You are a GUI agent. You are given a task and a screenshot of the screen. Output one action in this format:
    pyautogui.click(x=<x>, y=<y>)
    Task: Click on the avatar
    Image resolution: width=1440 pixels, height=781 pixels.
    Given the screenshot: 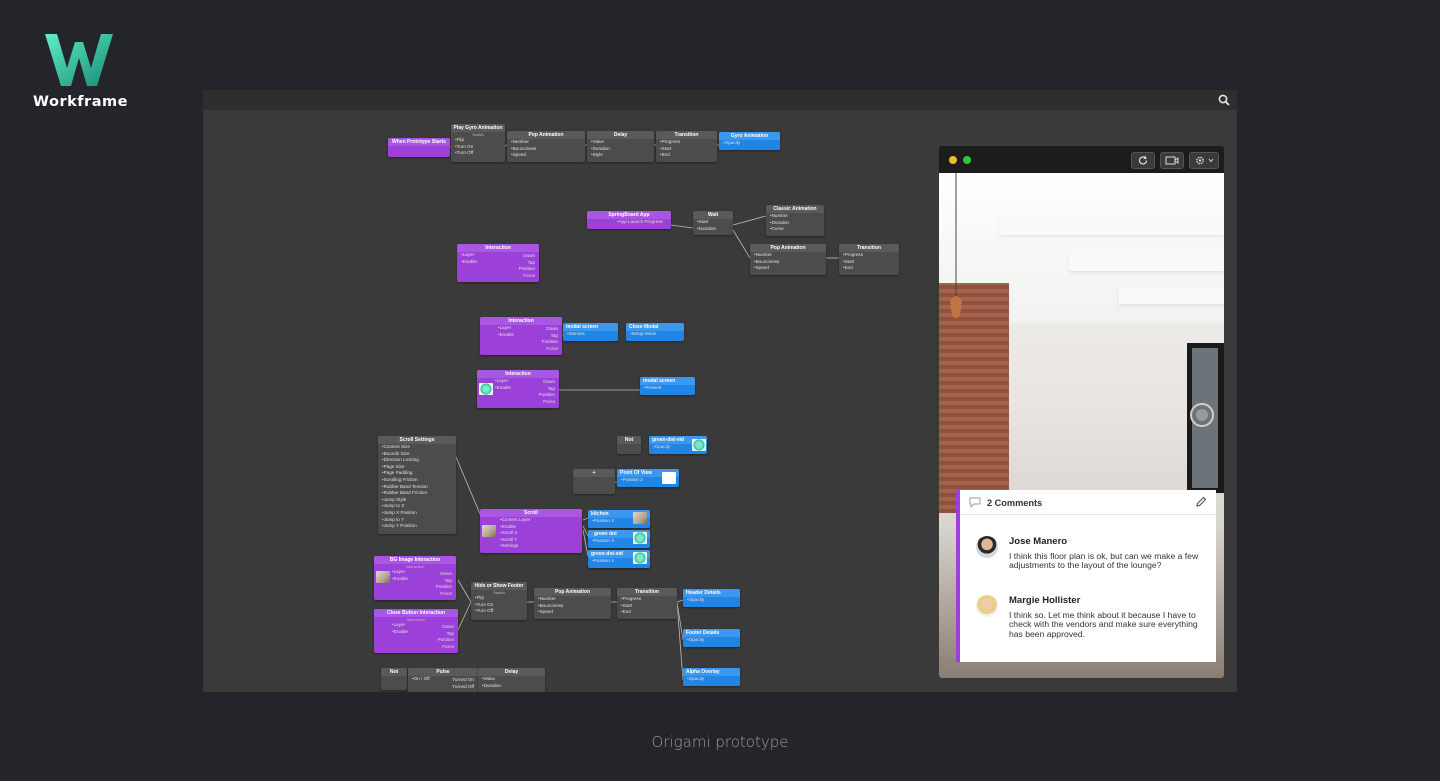 What is the action you would take?
    pyautogui.click(x=987, y=547)
    